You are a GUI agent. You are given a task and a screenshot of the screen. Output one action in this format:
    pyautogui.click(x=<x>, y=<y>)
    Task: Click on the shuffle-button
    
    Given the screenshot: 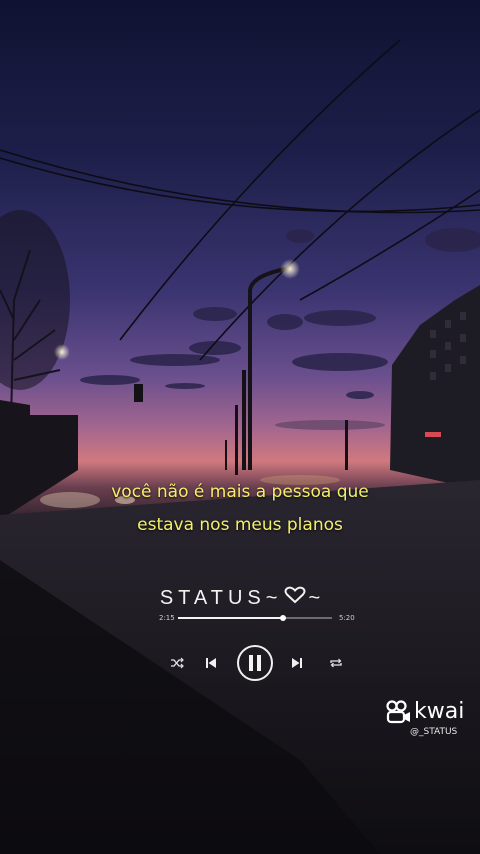 What is the action you would take?
    pyautogui.click(x=177, y=663)
    